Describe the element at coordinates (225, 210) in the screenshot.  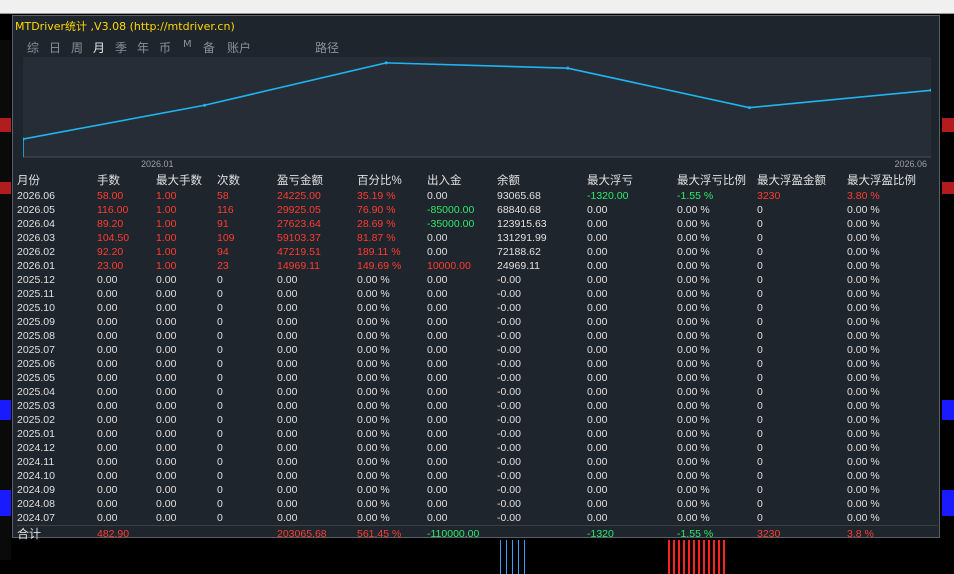
I see `cell-count: 116` at that location.